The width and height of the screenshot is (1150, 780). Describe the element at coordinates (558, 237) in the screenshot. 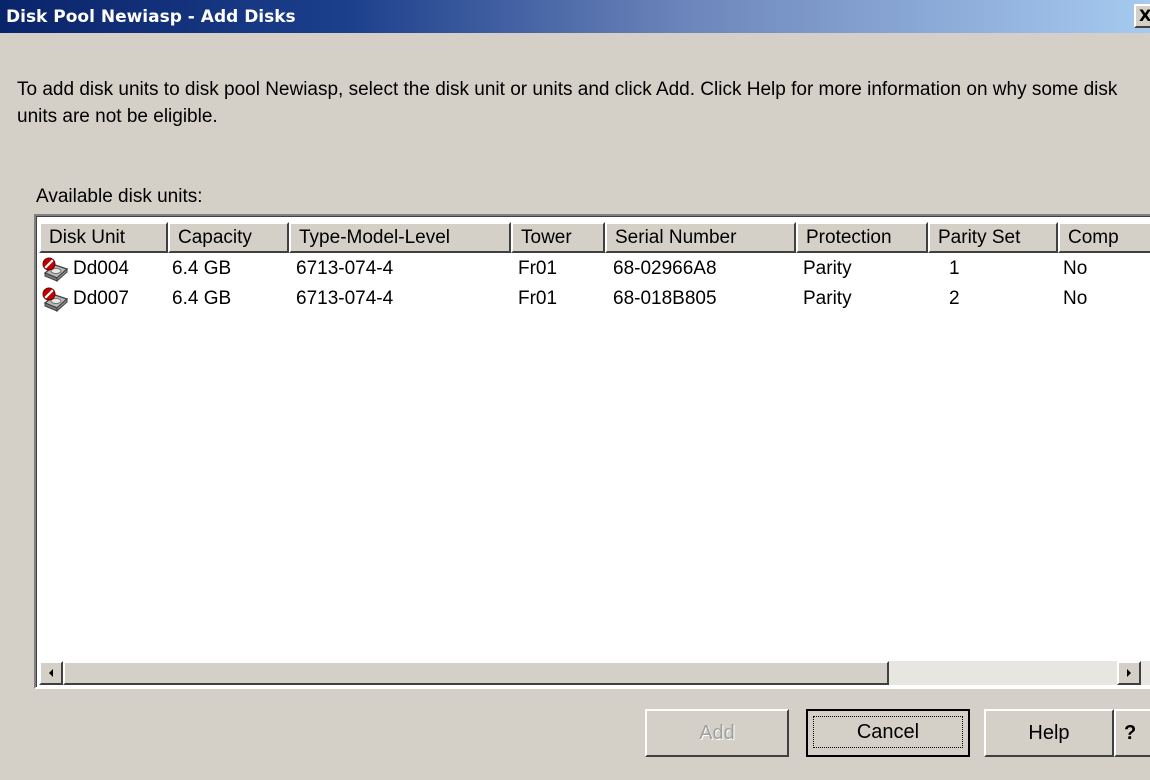

I see `column-header-tower: Tower` at that location.